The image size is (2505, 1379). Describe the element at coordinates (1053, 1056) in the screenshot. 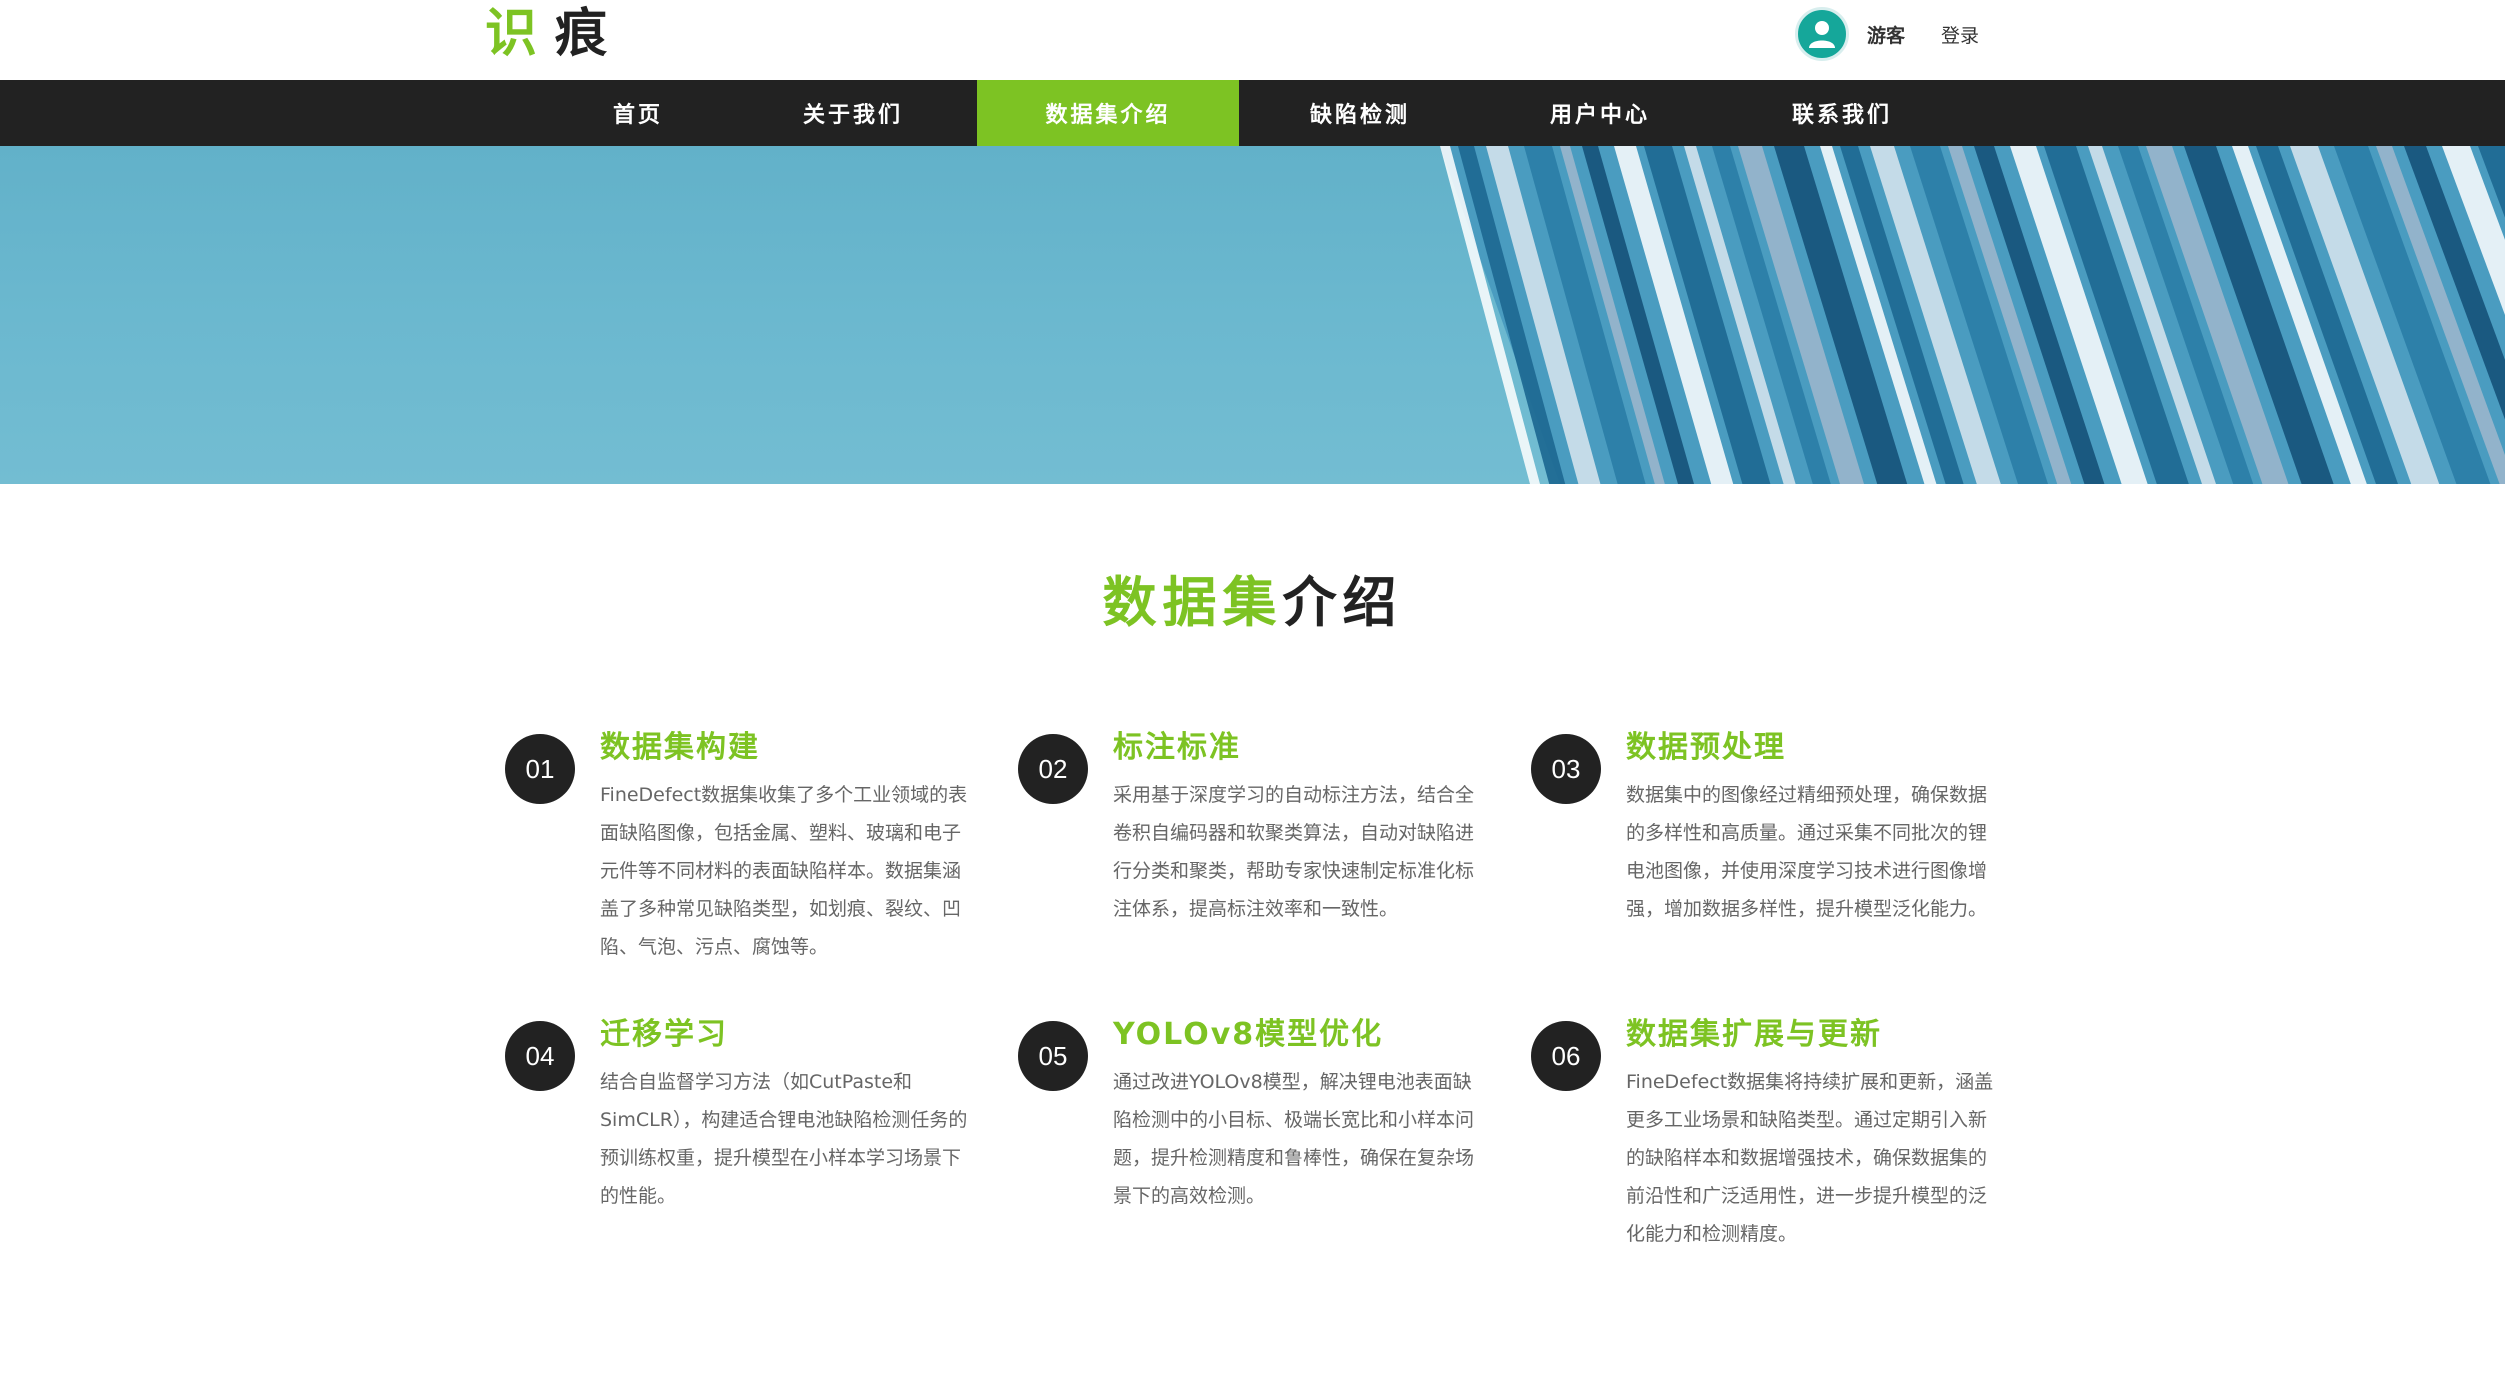

I see `card-number-badge: 05` at that location.